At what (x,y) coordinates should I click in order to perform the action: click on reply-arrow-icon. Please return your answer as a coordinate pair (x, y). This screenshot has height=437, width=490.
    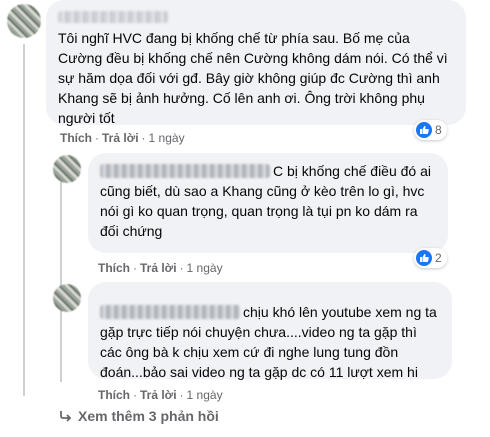
    Looking at the image, I should click on (66, 416).